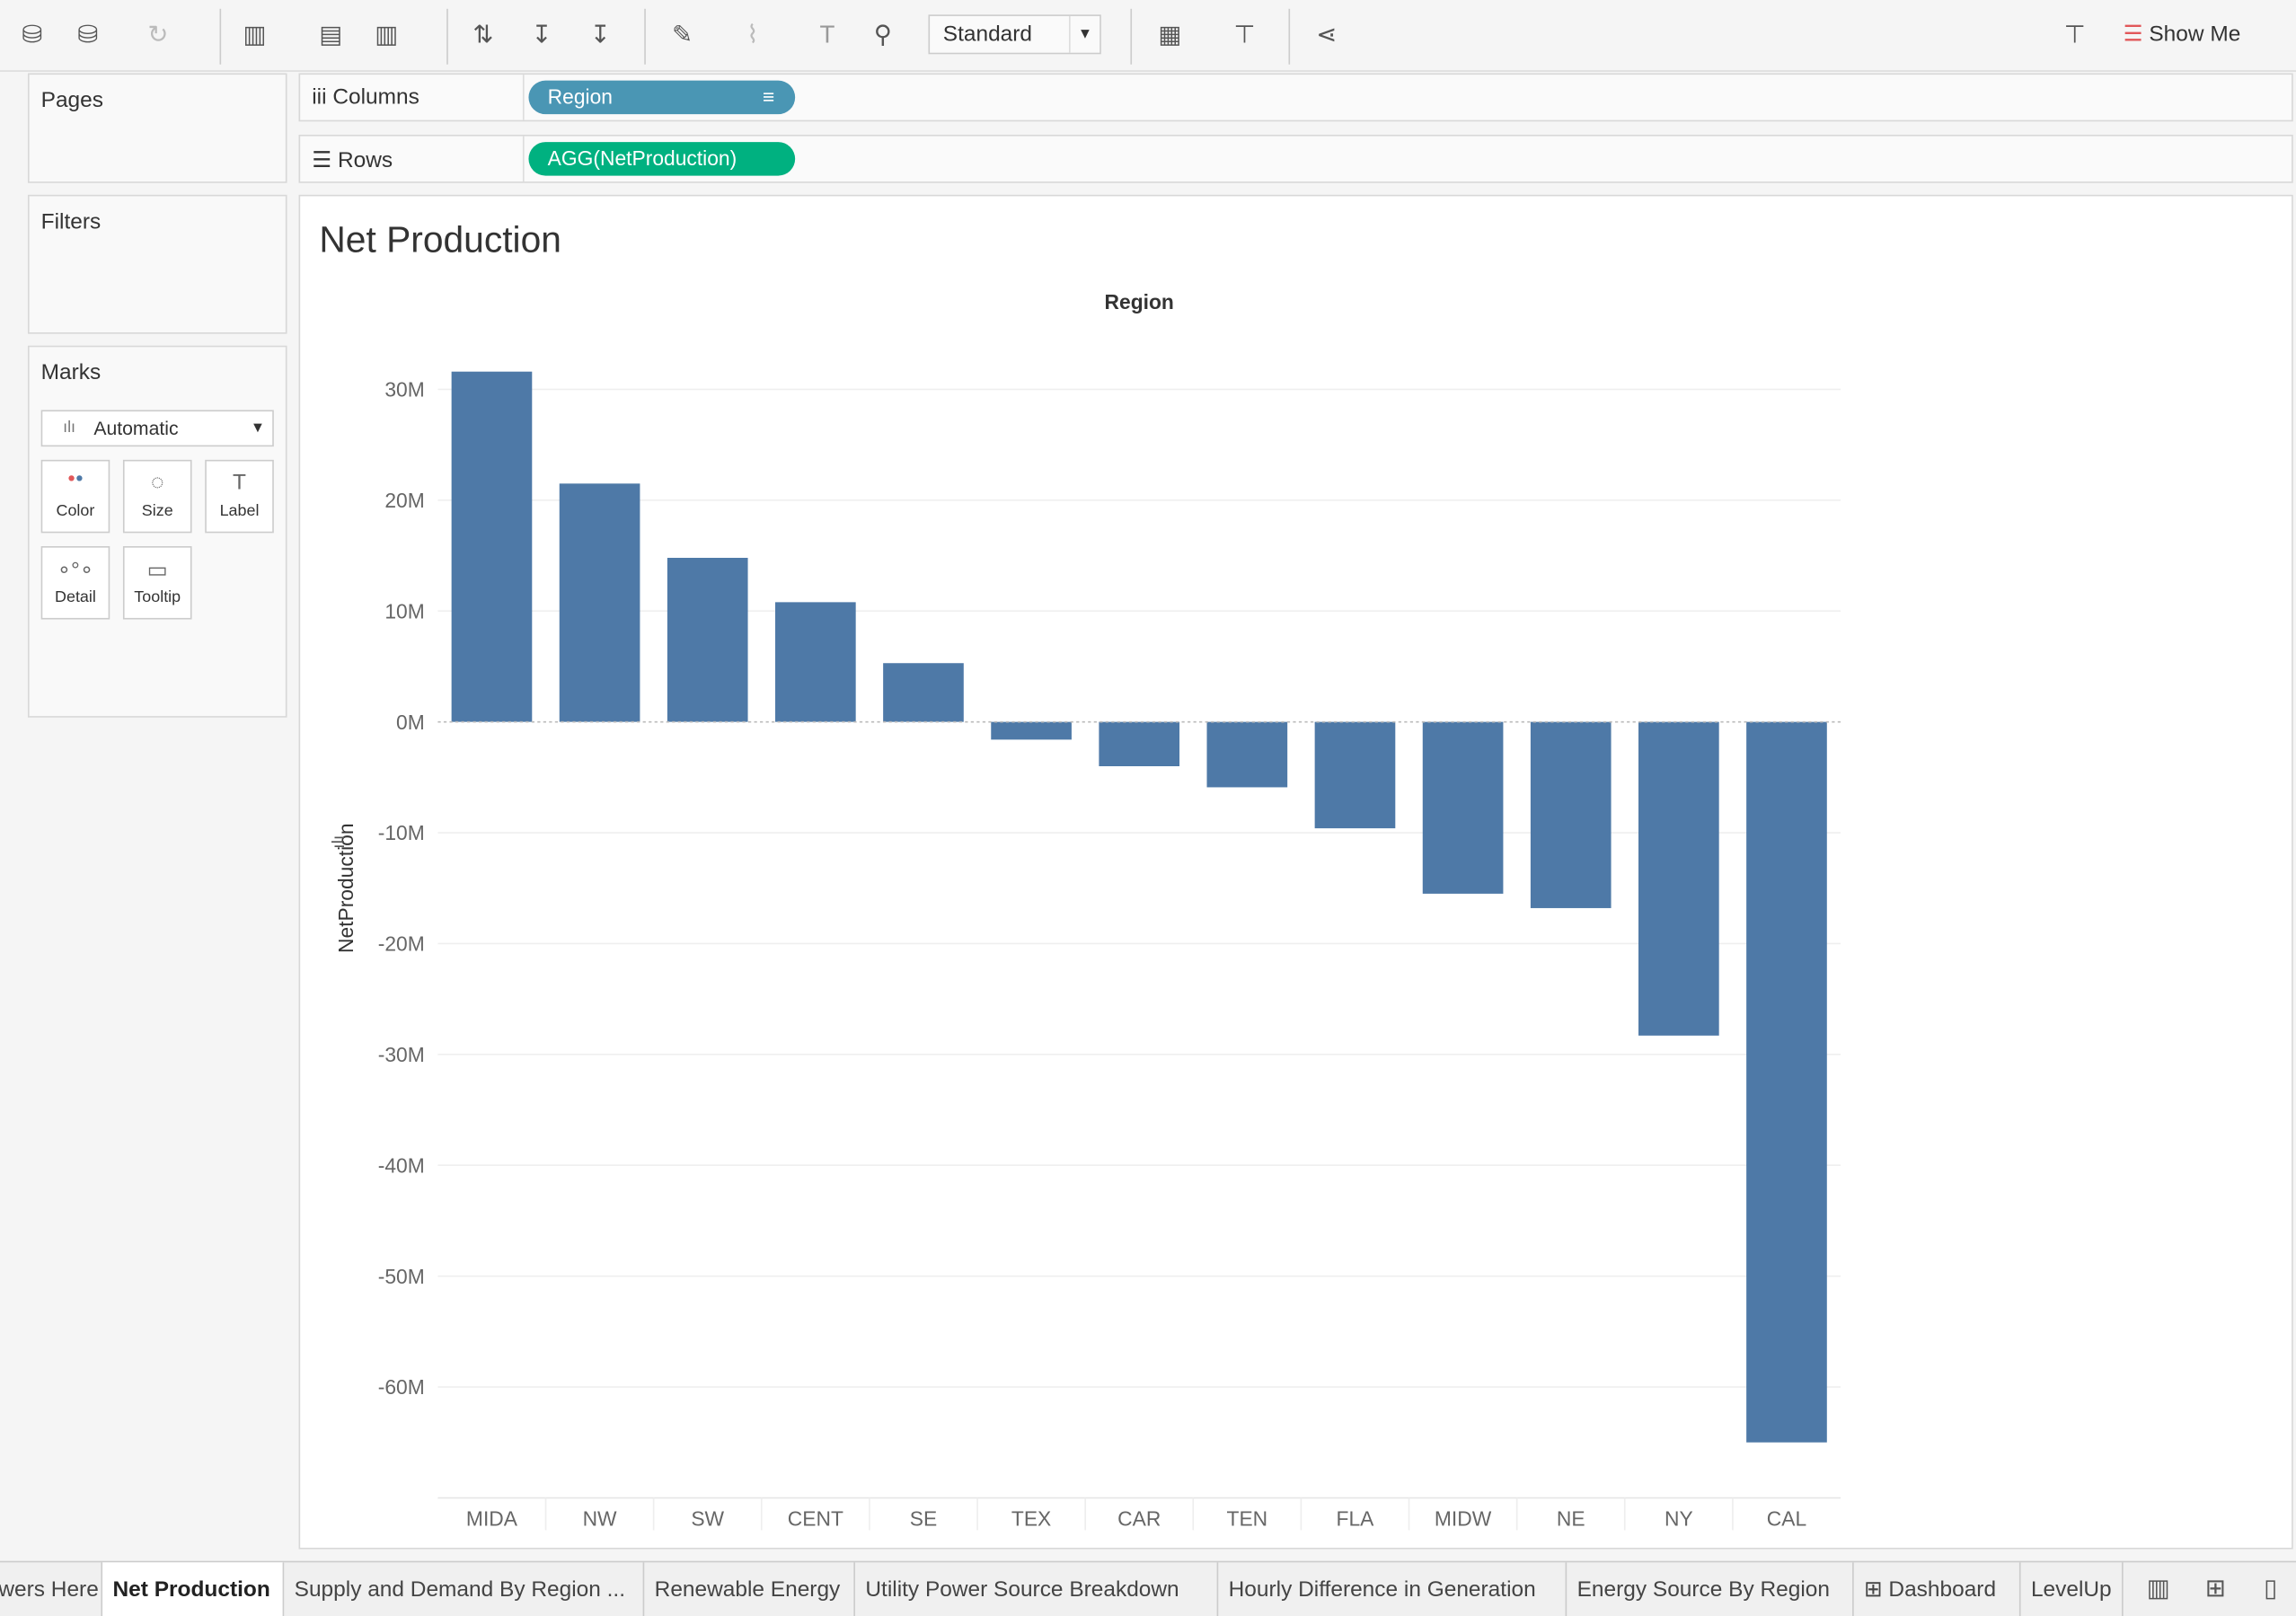  I want to click on size-icon: ◌, so click(157, 482).